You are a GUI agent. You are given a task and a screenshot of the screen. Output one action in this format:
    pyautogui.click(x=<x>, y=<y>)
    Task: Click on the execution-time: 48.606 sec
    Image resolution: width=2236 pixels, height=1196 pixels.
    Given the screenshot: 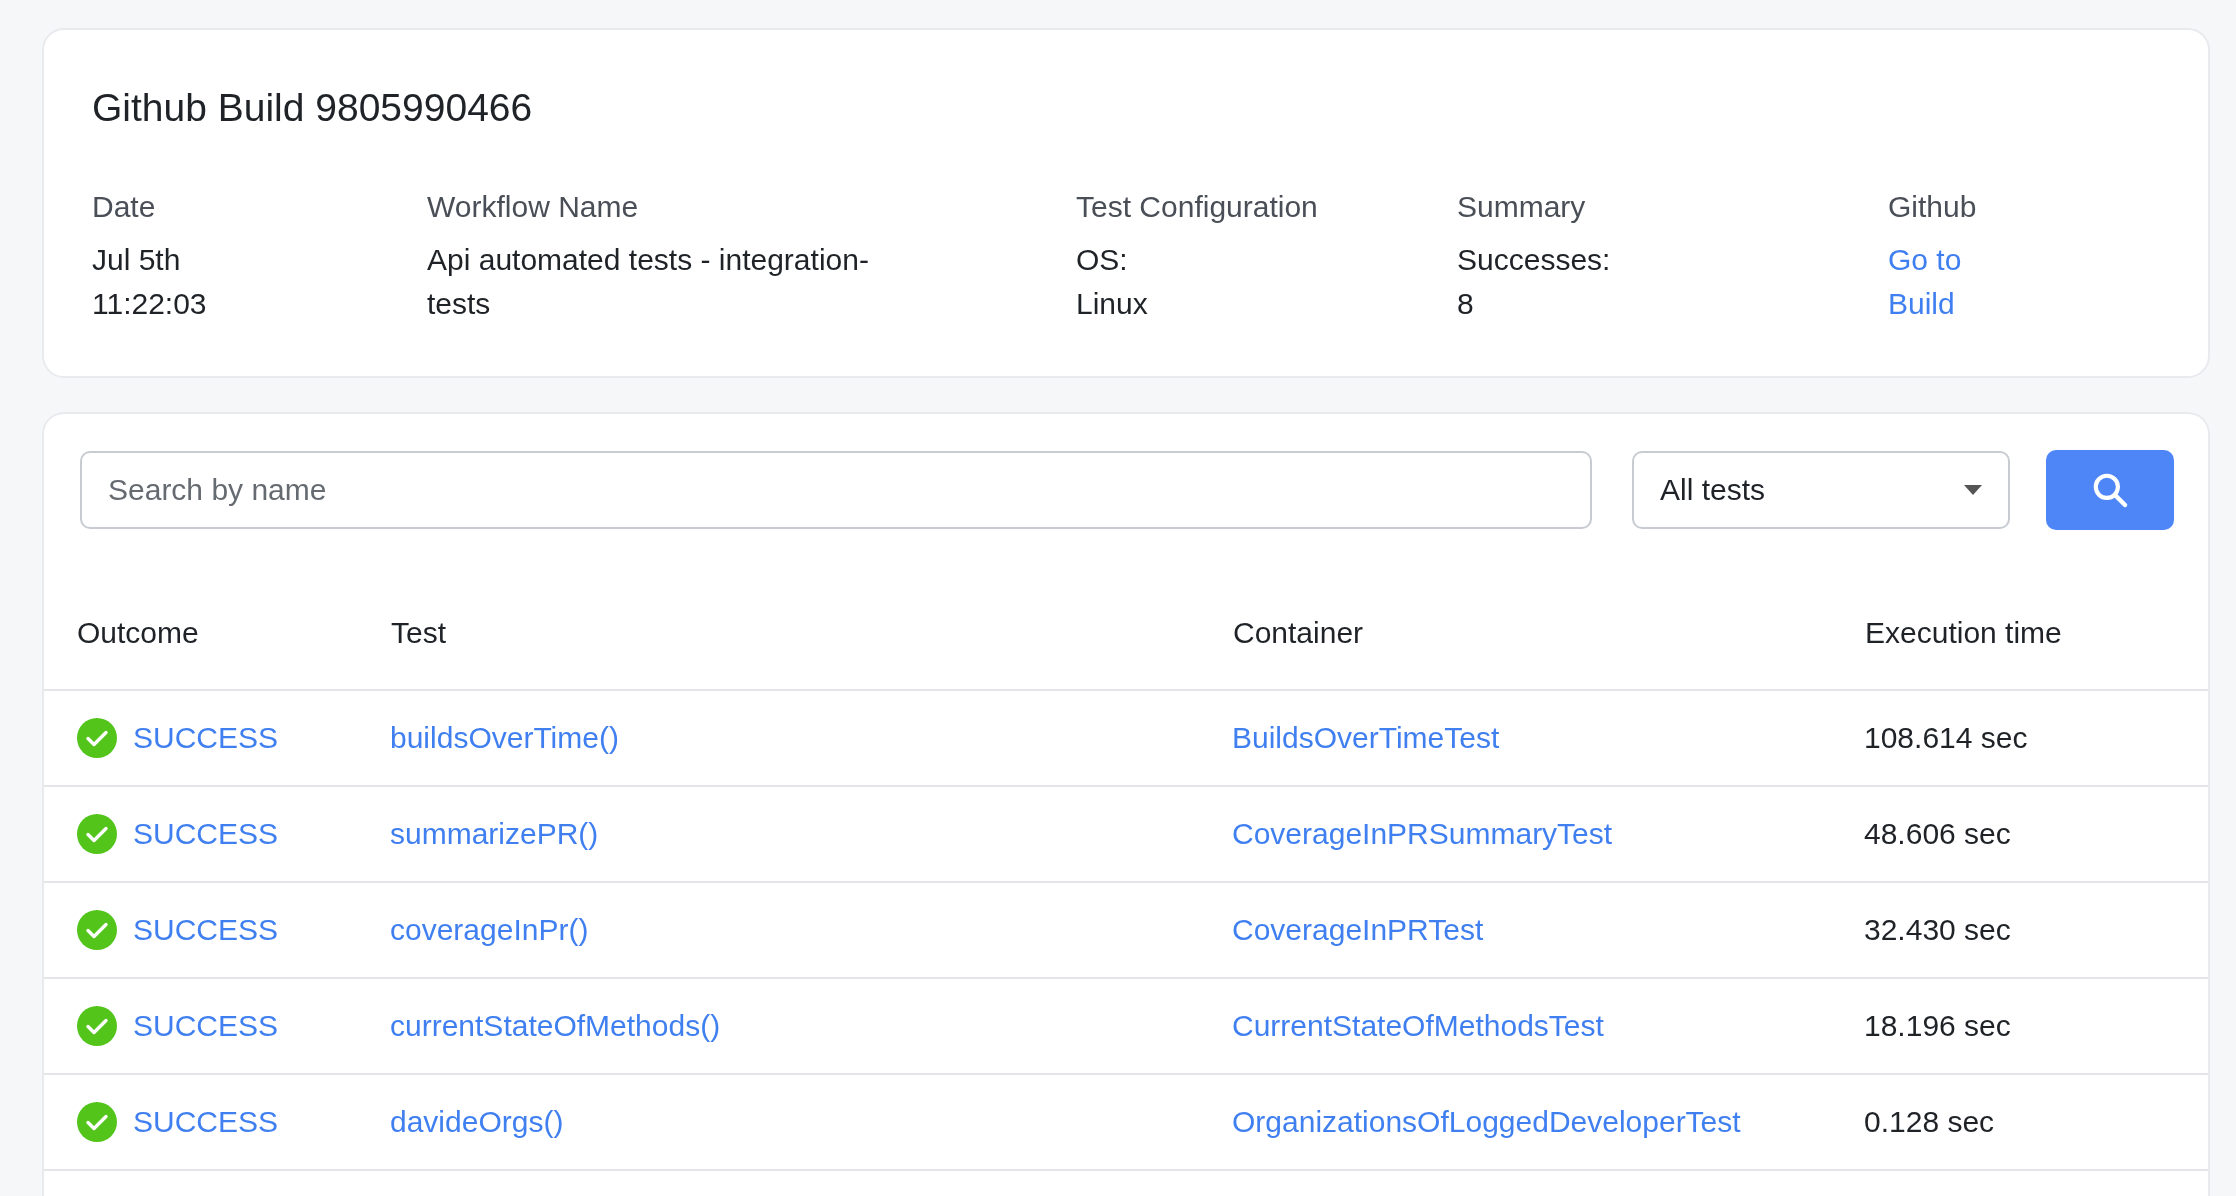 What is the action you would take?
    pyautogui.click(x=1937, y=833)
    